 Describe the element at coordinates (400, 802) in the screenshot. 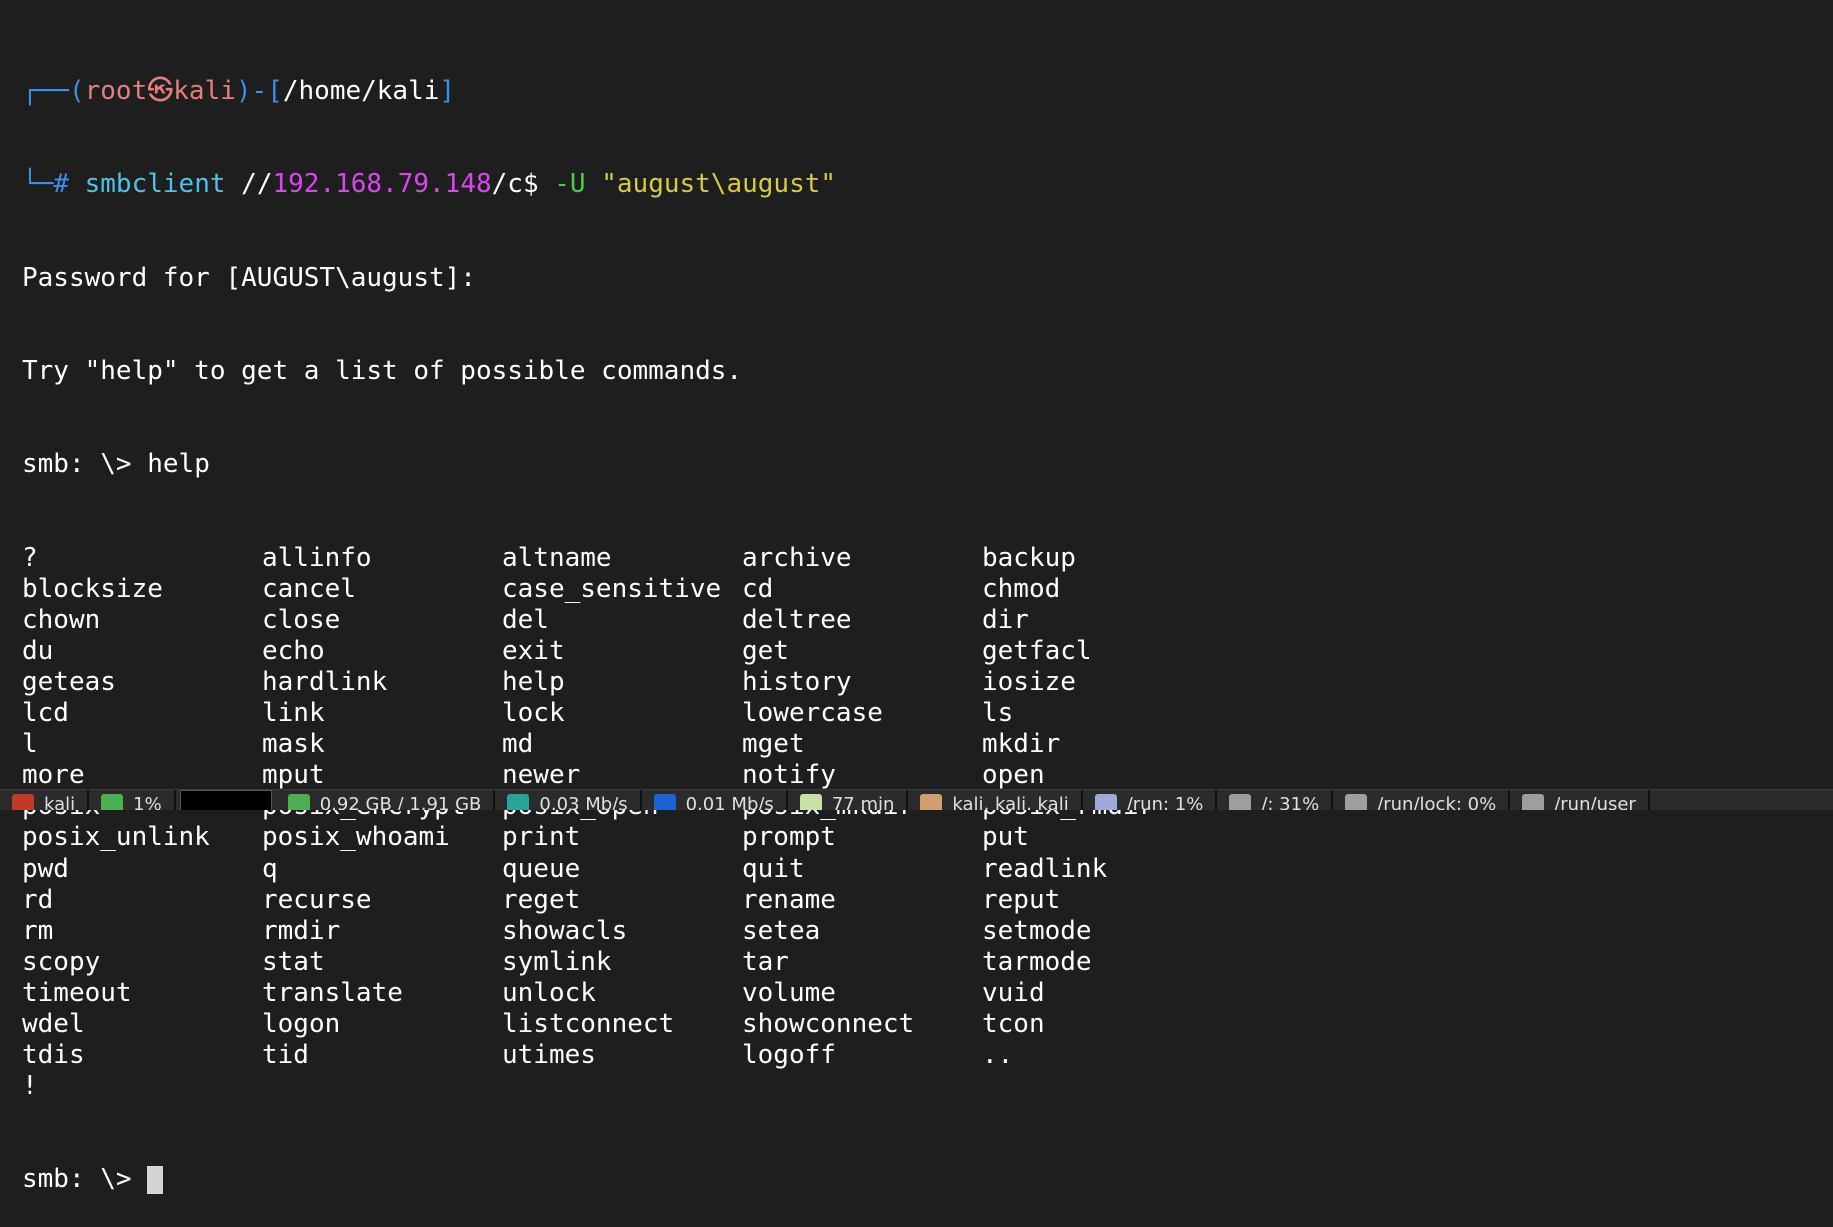

I see `panel-item-label: 0.92 GB / 1.91 GB` at that location.